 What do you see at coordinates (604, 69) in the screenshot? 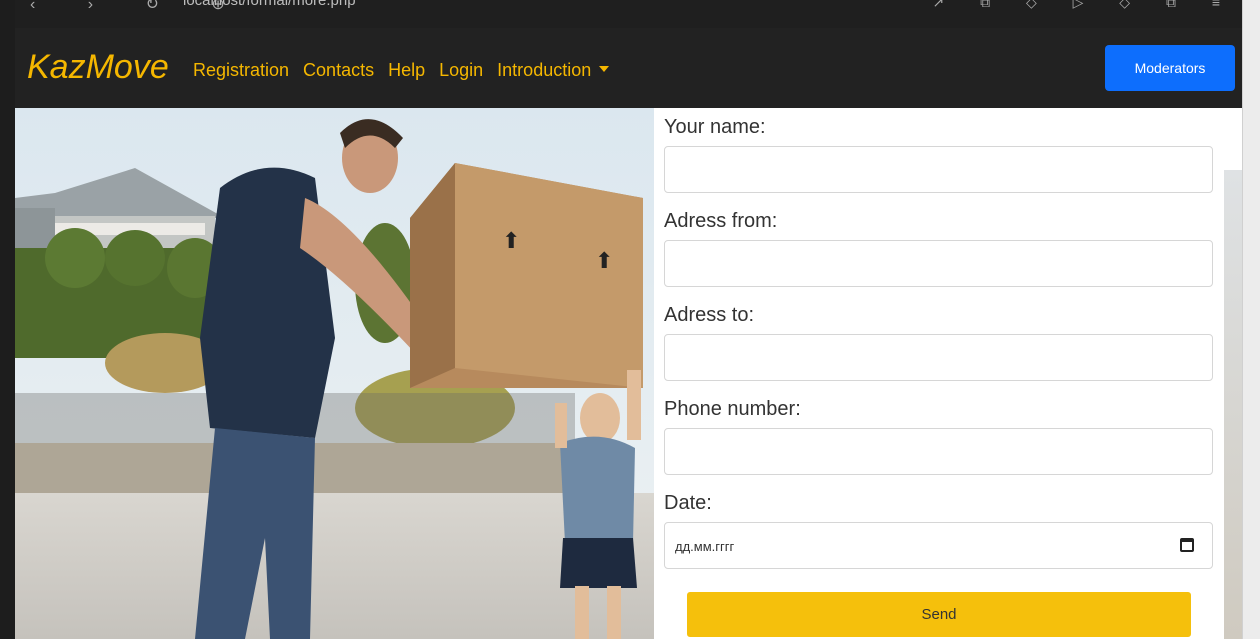
I see `caret-down-icon` at bounding box center [604, 69].